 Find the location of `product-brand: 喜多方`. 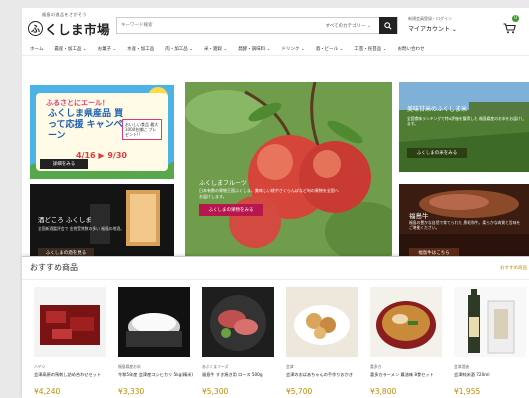

product-brand: 喜多方 is located at coordinates (376, 366).